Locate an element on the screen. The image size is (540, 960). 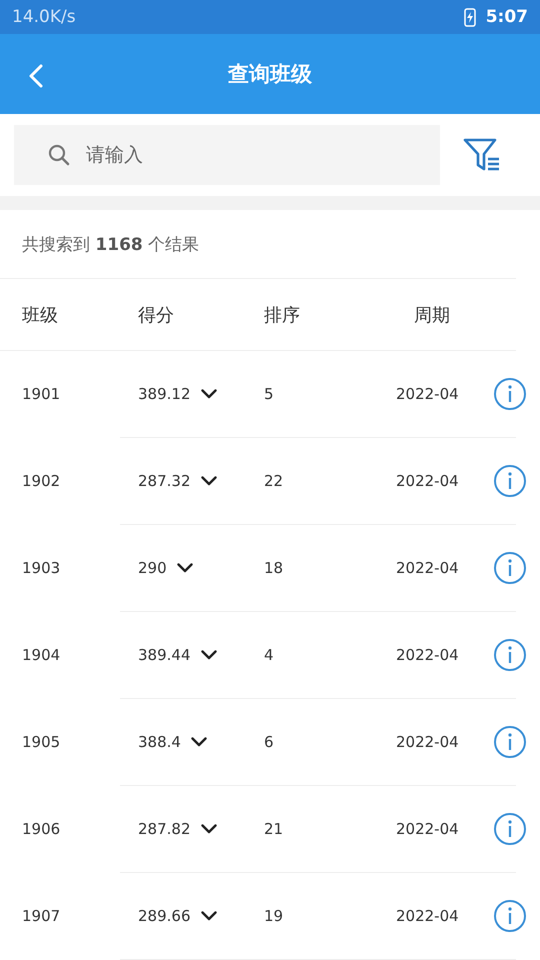
rank-cell-text: 21 is located at coordinates (274, 829).